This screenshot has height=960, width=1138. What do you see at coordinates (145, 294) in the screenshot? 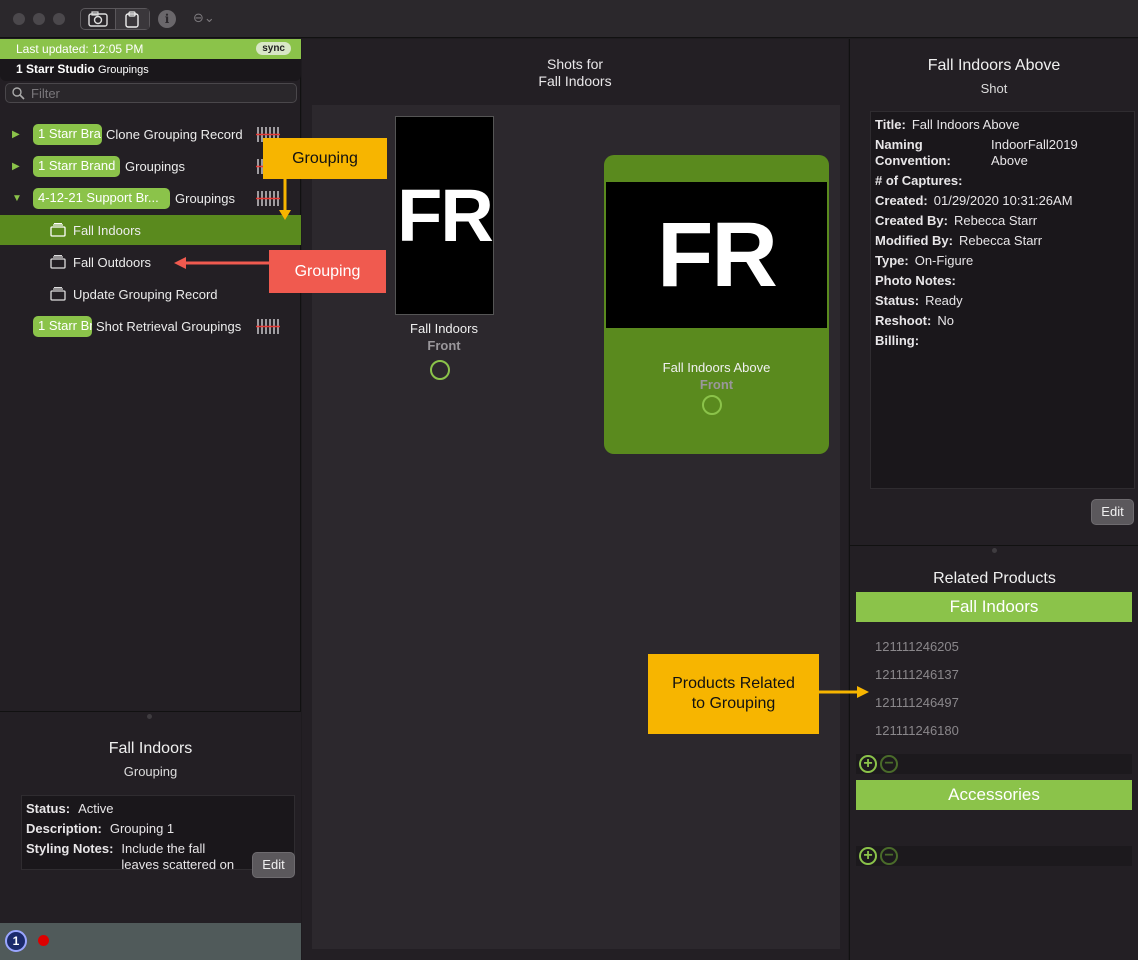
I see `tree-item-label: Update Grouping Record` at bounding box center [145, 294].